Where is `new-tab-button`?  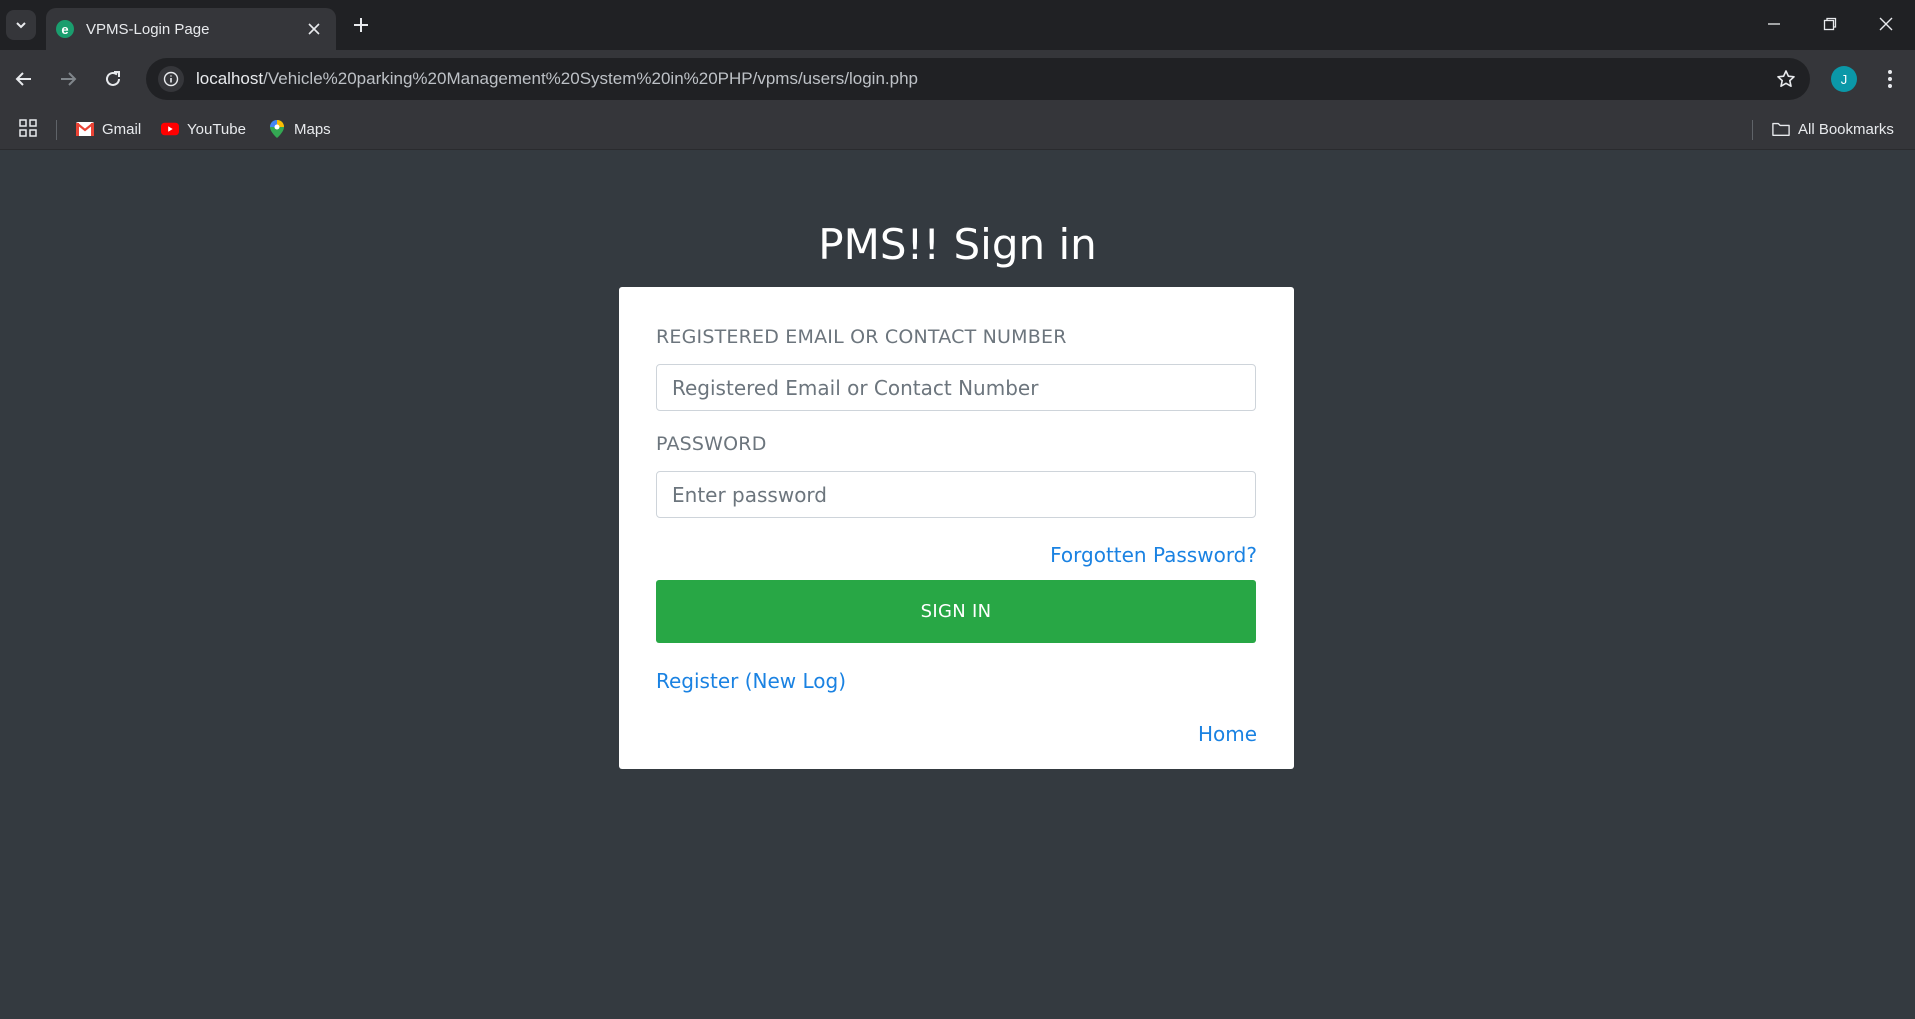 new-tab-button is located at coordinates (361, 25).